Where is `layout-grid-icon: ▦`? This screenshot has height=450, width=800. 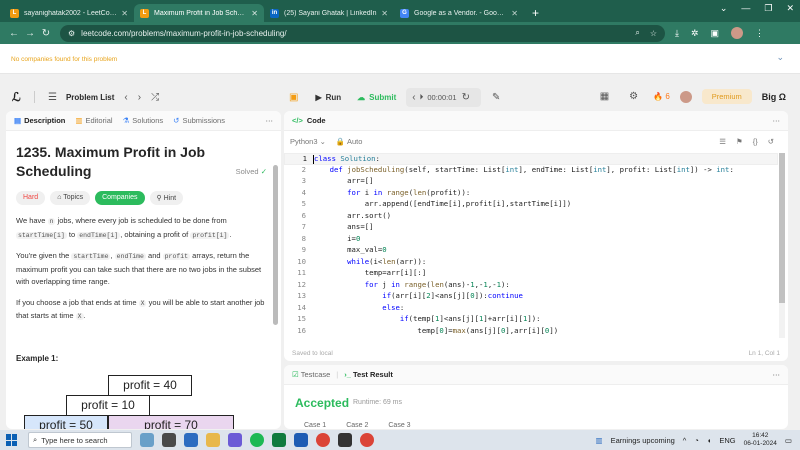
layout-grid-icon: ▦ is located at coordinates (604, 96).